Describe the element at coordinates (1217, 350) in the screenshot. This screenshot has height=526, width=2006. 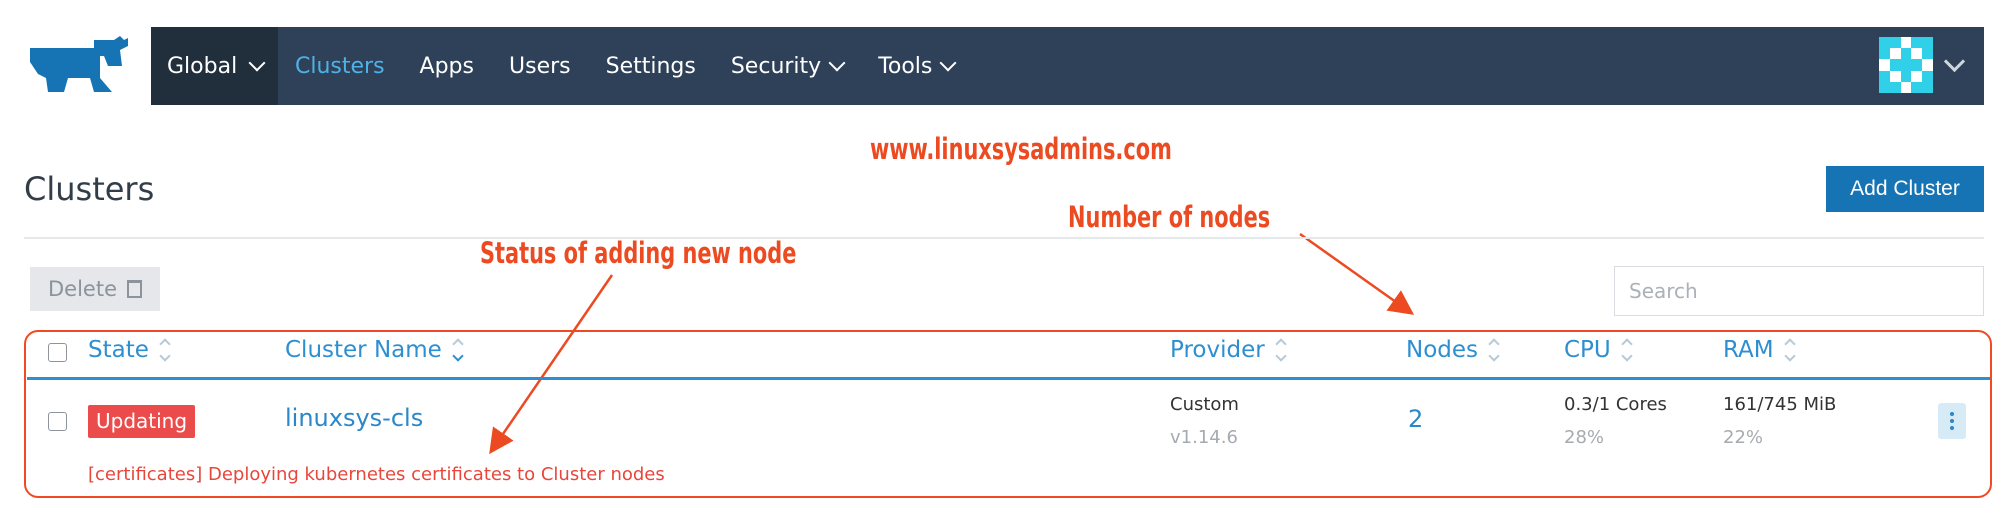
I see `column-header-label: Provider` at that location.